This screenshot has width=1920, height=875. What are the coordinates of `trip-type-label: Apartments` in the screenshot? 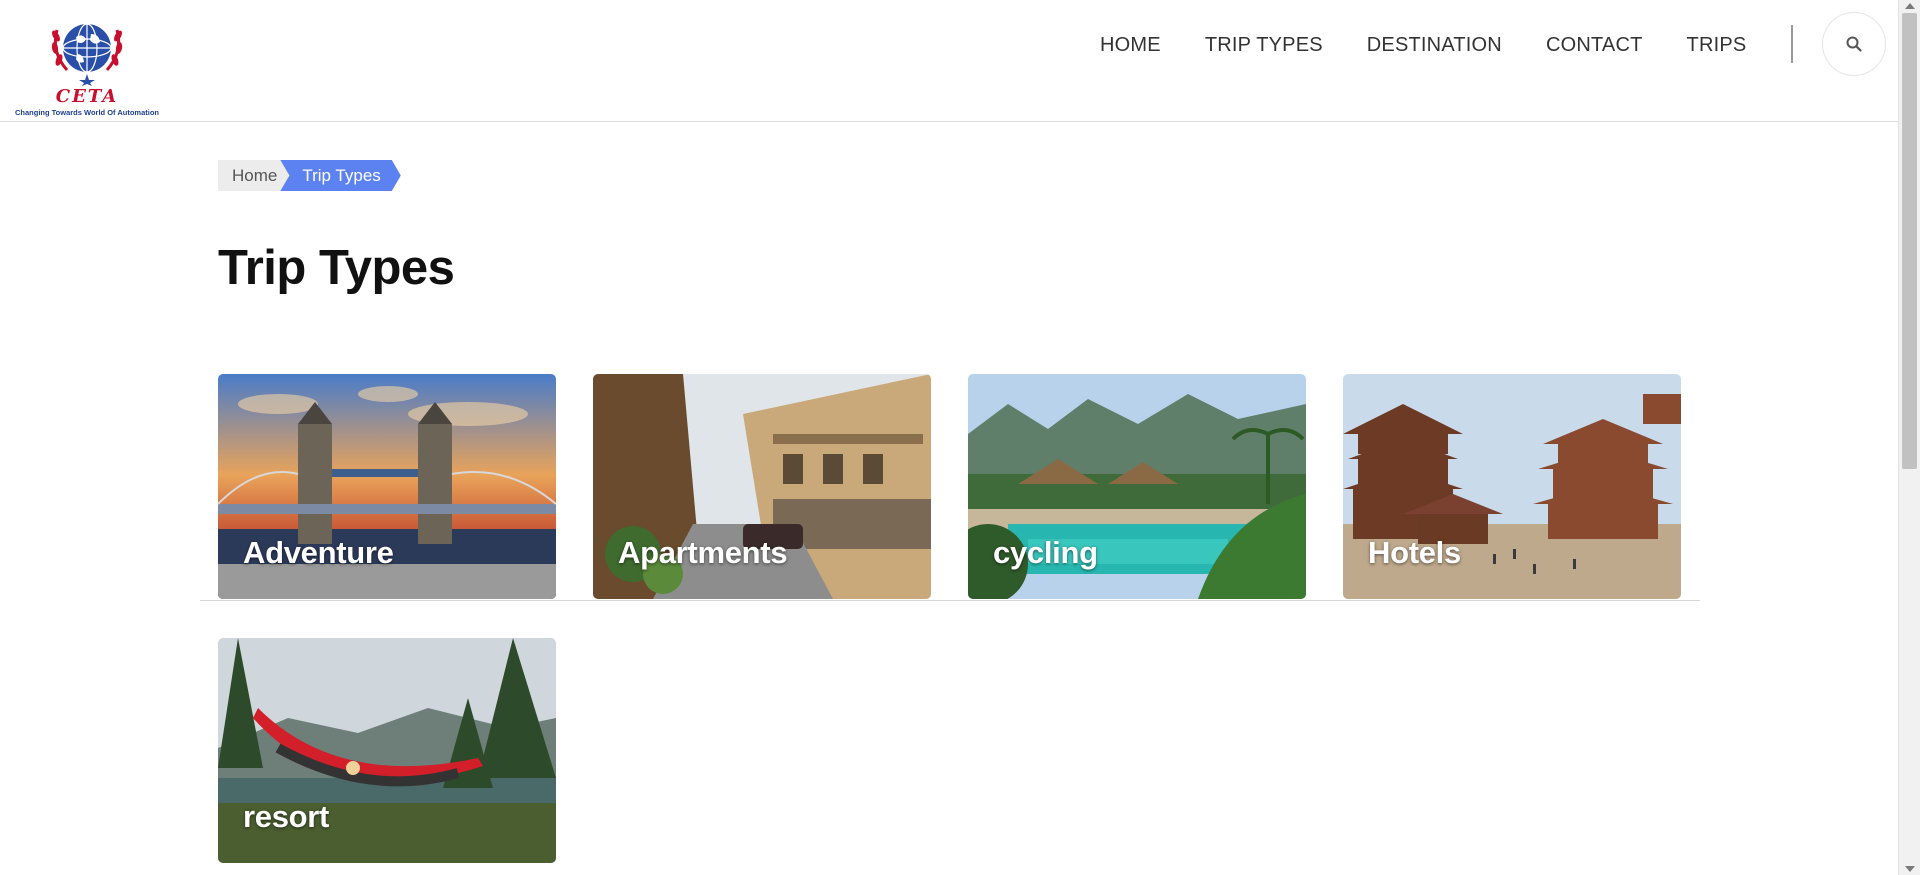 It's located at (703, 552).